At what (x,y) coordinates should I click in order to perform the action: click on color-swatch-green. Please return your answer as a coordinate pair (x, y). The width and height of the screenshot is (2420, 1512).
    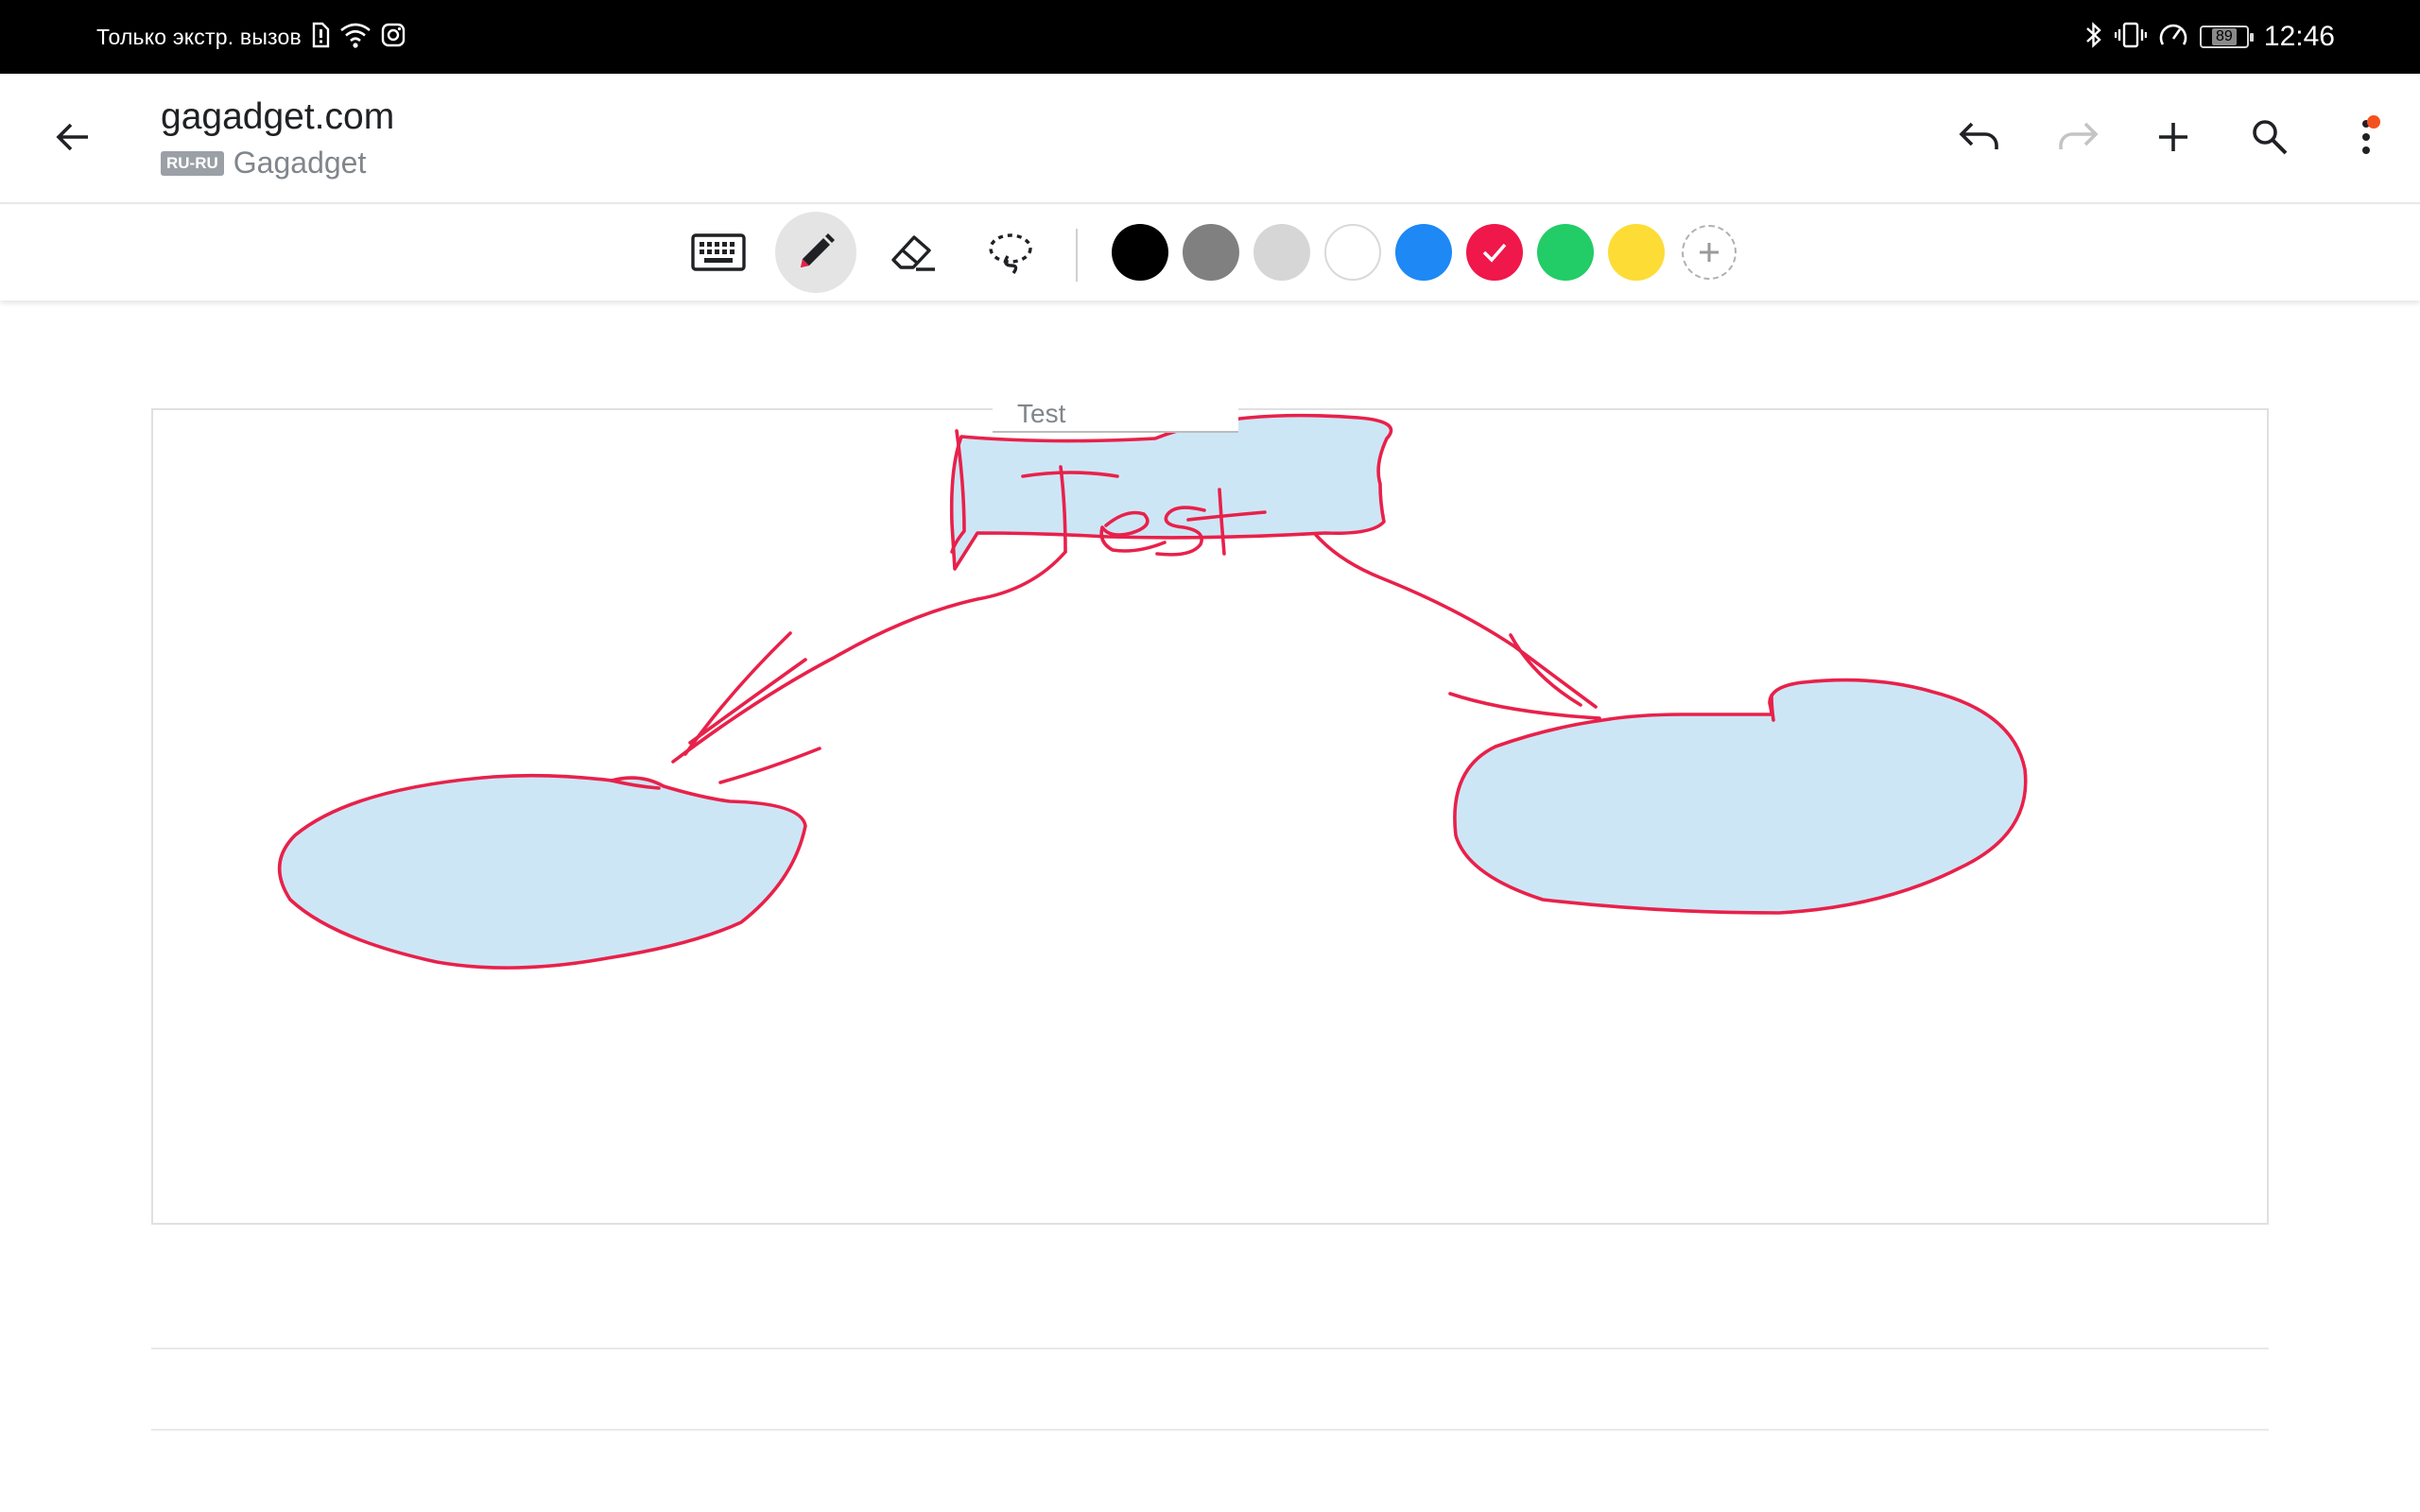
    Looking at the image, I should click on (1566, 252).